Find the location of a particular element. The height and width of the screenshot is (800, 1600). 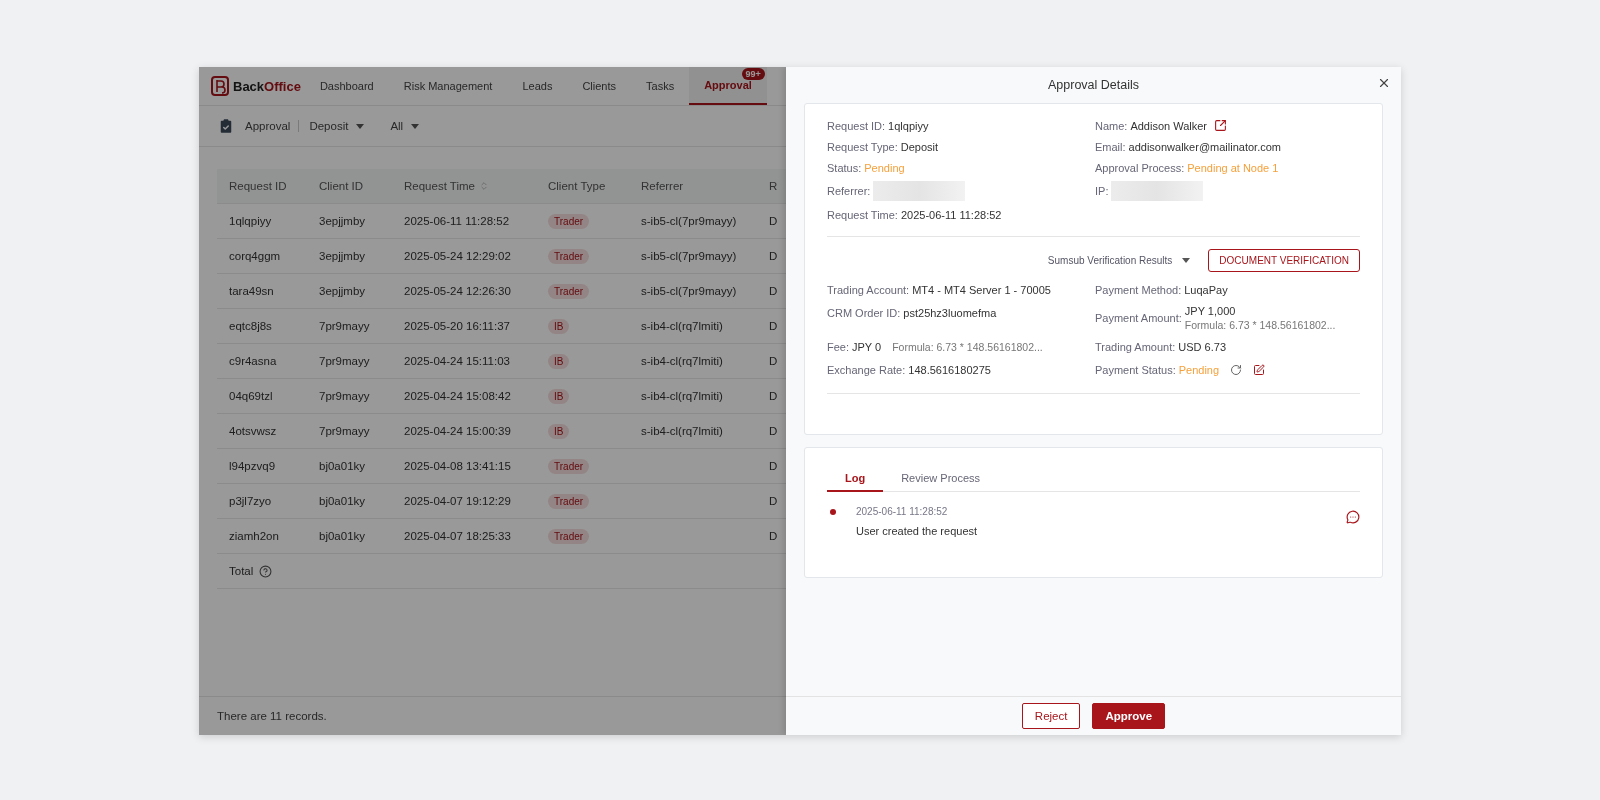

table-cell: c9r4asna is located at coordinates (253, 361).